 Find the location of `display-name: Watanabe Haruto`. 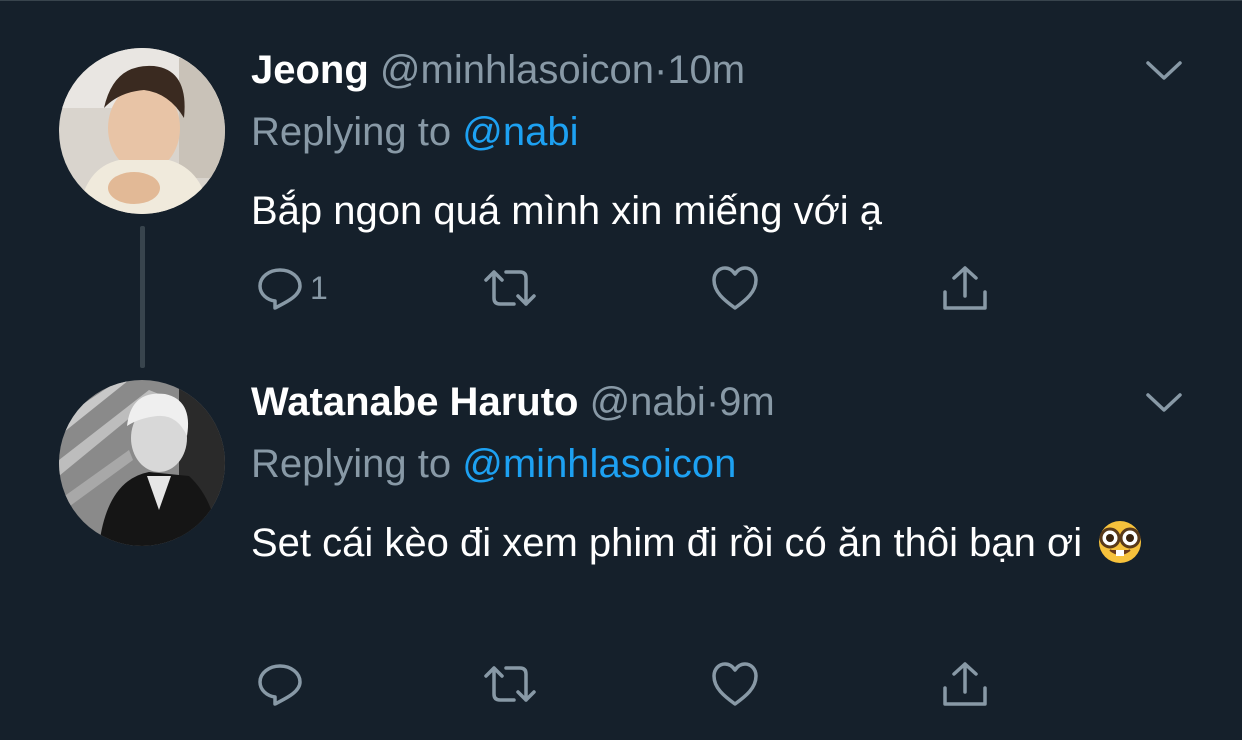

display-name: Watanabe Haruto is located at coordinates (414, 402).